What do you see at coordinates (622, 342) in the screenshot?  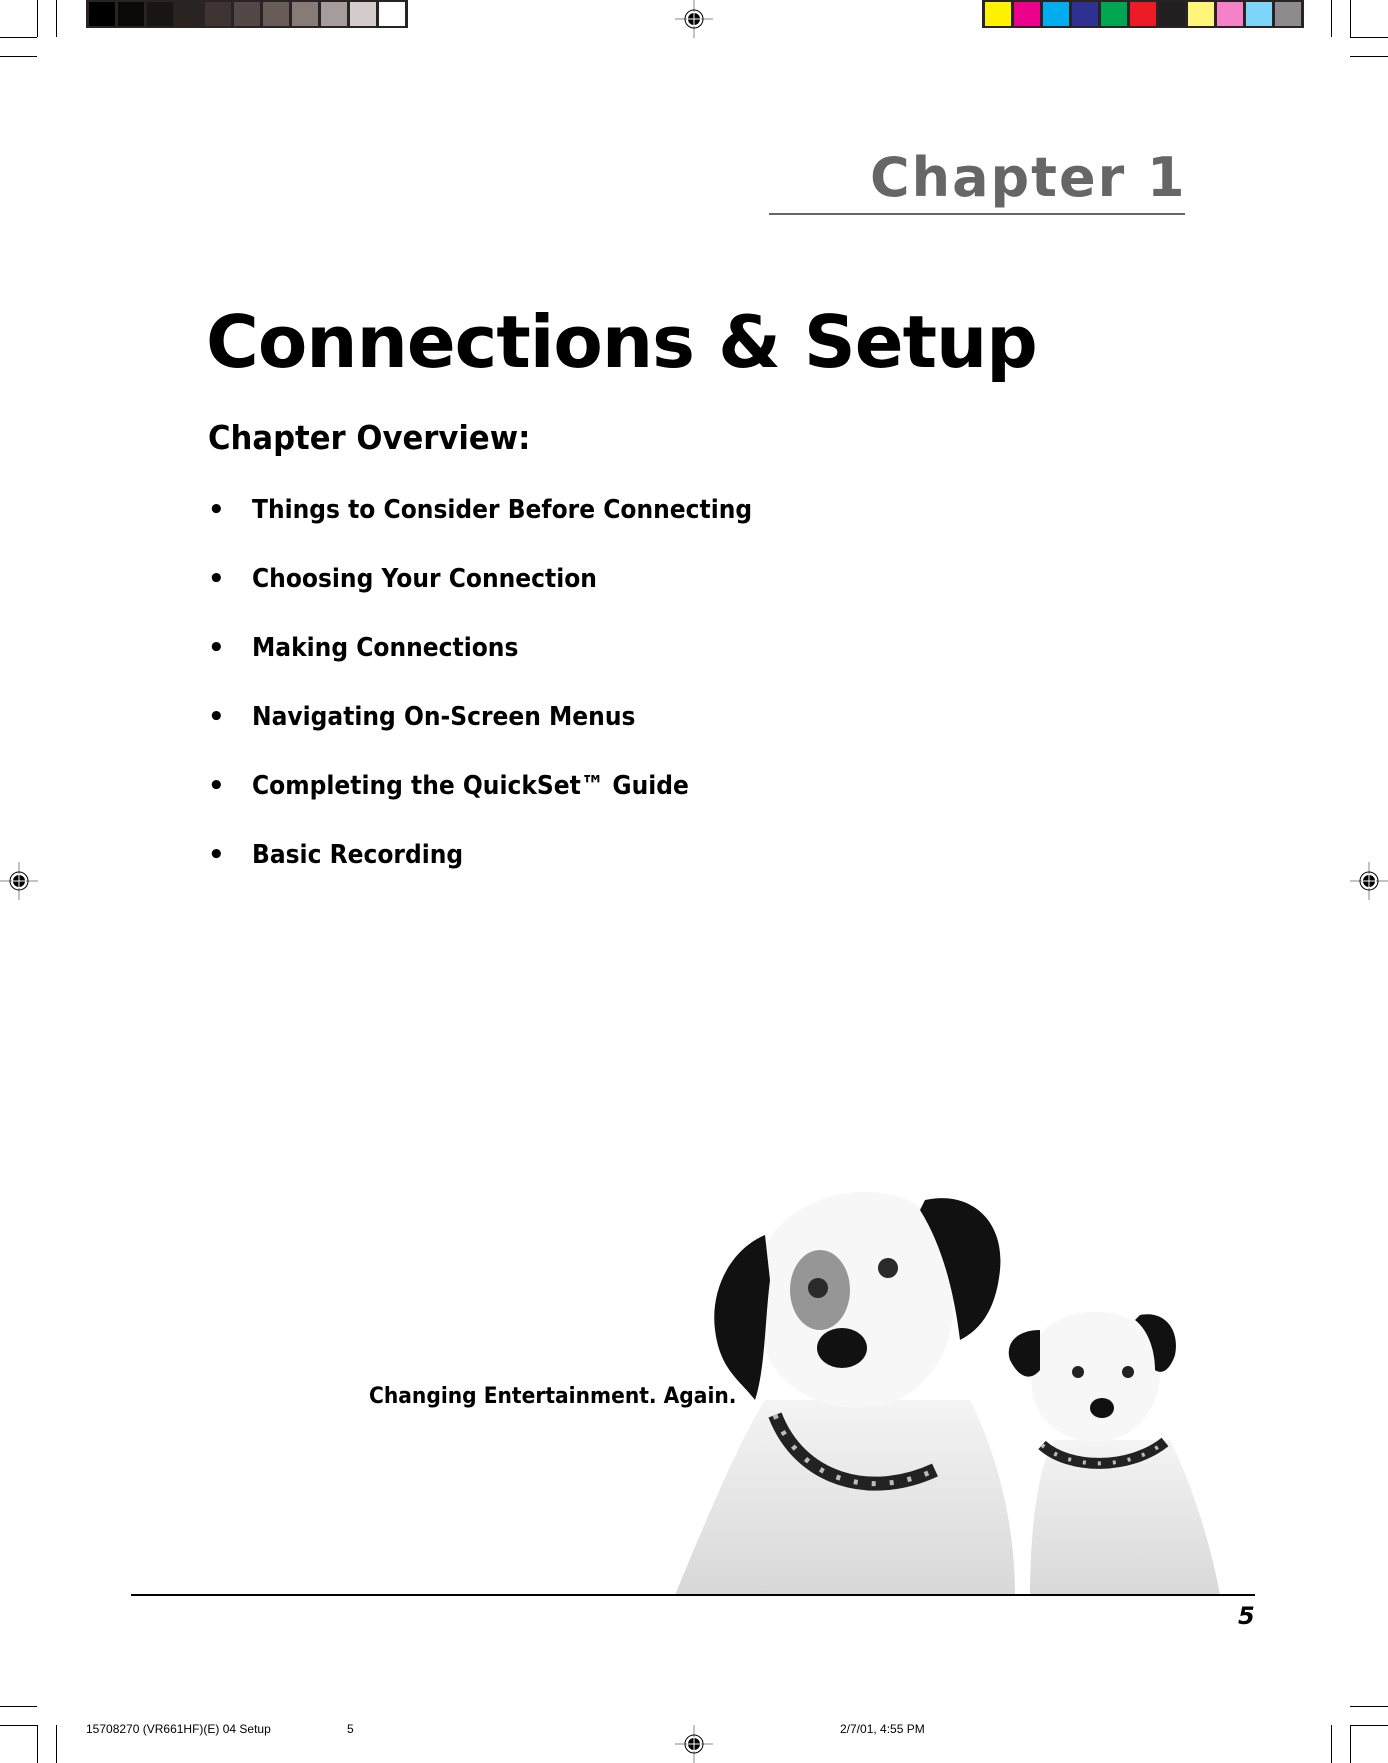 I see `page-title: Connections & Setup` at bounding box center [622, 342].